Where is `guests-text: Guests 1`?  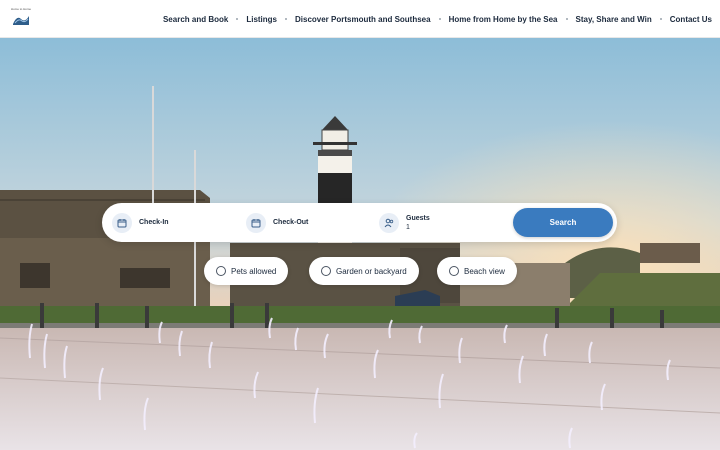
guests-text: Guests 1 is located at coordinates (418, 223).